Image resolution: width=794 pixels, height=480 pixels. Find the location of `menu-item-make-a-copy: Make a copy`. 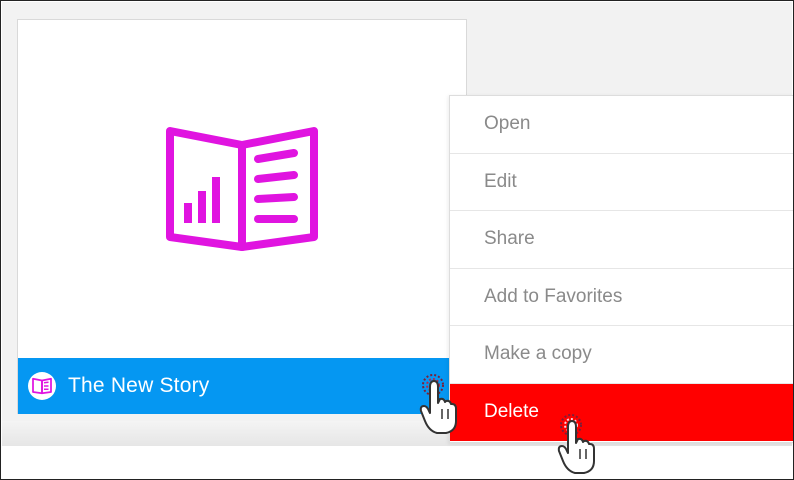

menu-item-make-a-copy: Make a copy is located at coordinates (621, 355).